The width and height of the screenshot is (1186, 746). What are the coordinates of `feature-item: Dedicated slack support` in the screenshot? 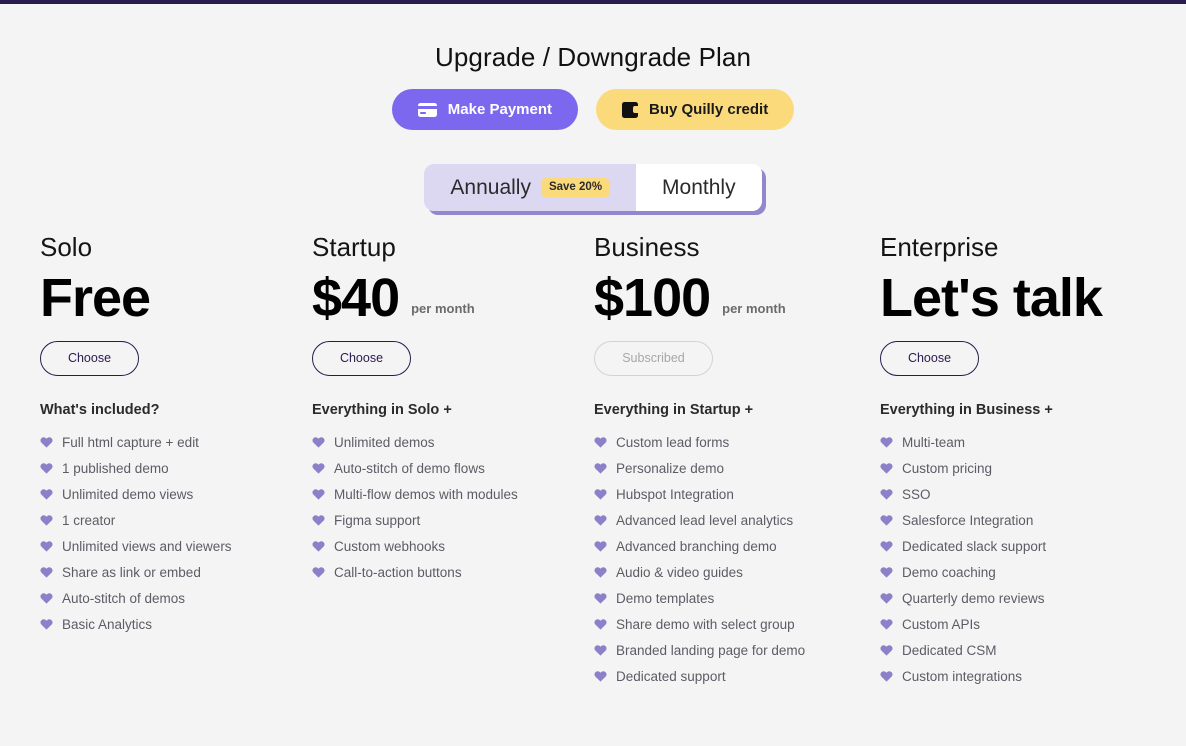 It's located at (1012, 546).